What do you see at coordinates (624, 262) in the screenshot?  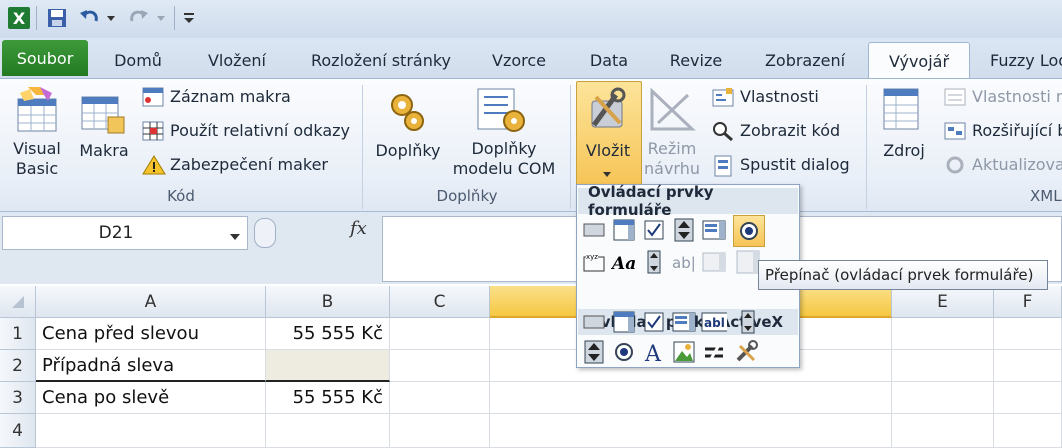 I see `form-label-icon: Aa` at bounding box center [624, 262].